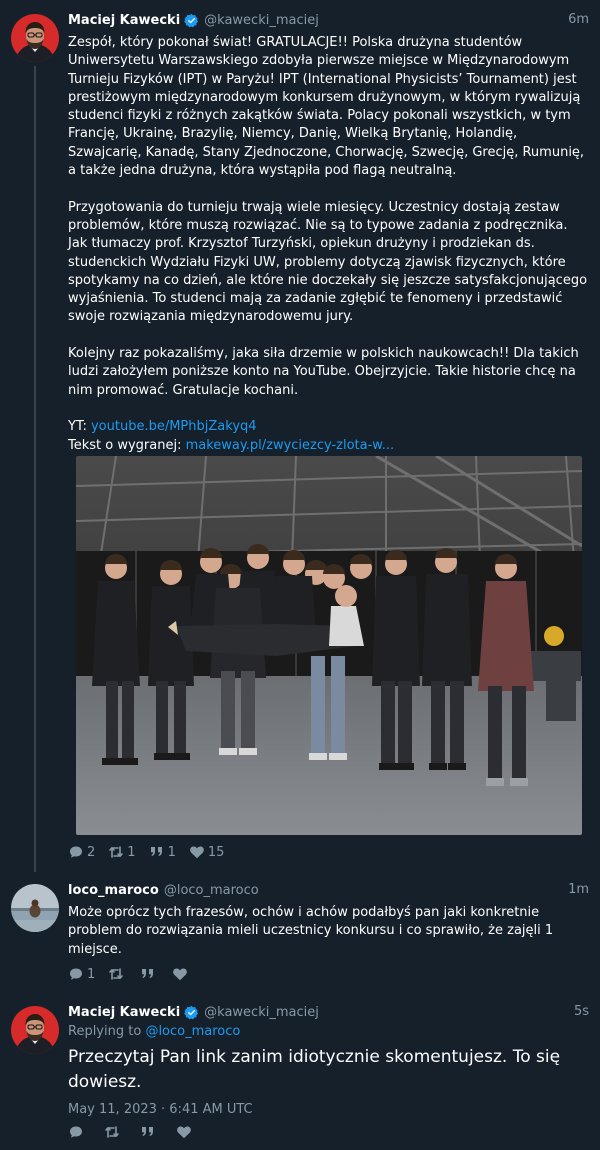  Describe the element at coordinates (578, 890) in the screenshot. I see `tweet-time: 1m` at that location.